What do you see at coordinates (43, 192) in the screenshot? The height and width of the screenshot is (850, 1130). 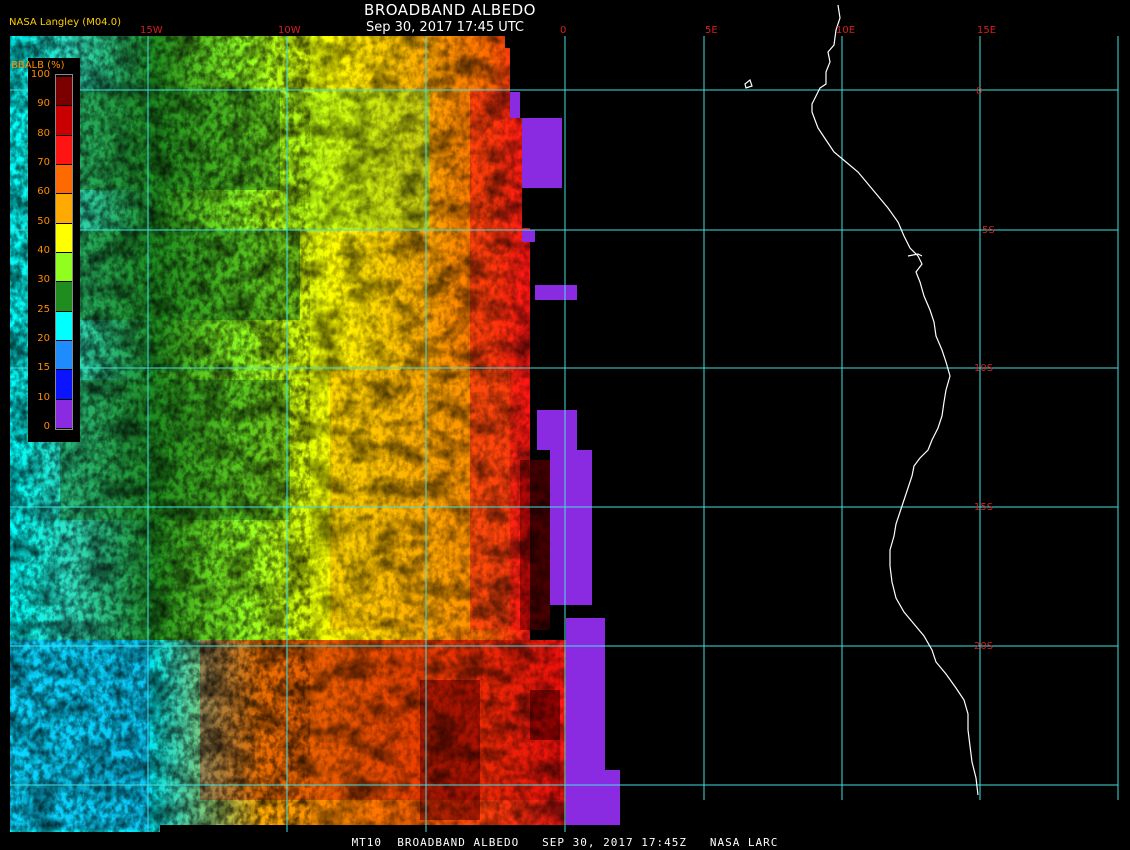 I see `legend-tick-label: 60` at bounding box center [43, 192].